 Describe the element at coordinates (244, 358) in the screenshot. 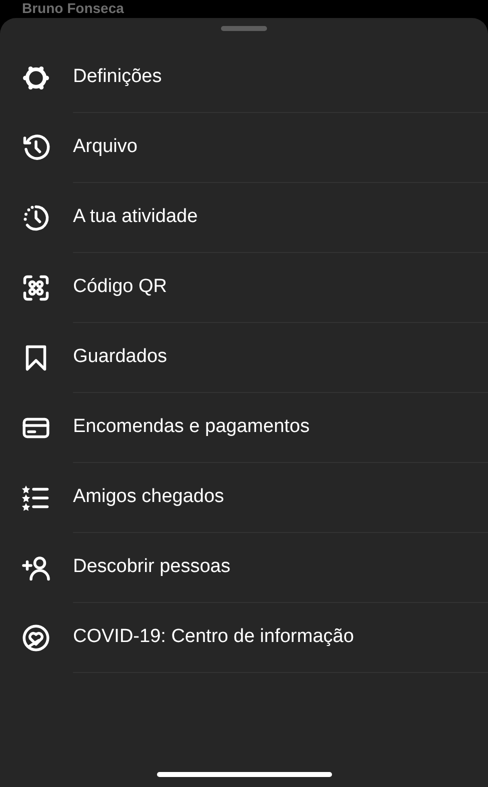

I see `menu-item: Guardados` at that location.